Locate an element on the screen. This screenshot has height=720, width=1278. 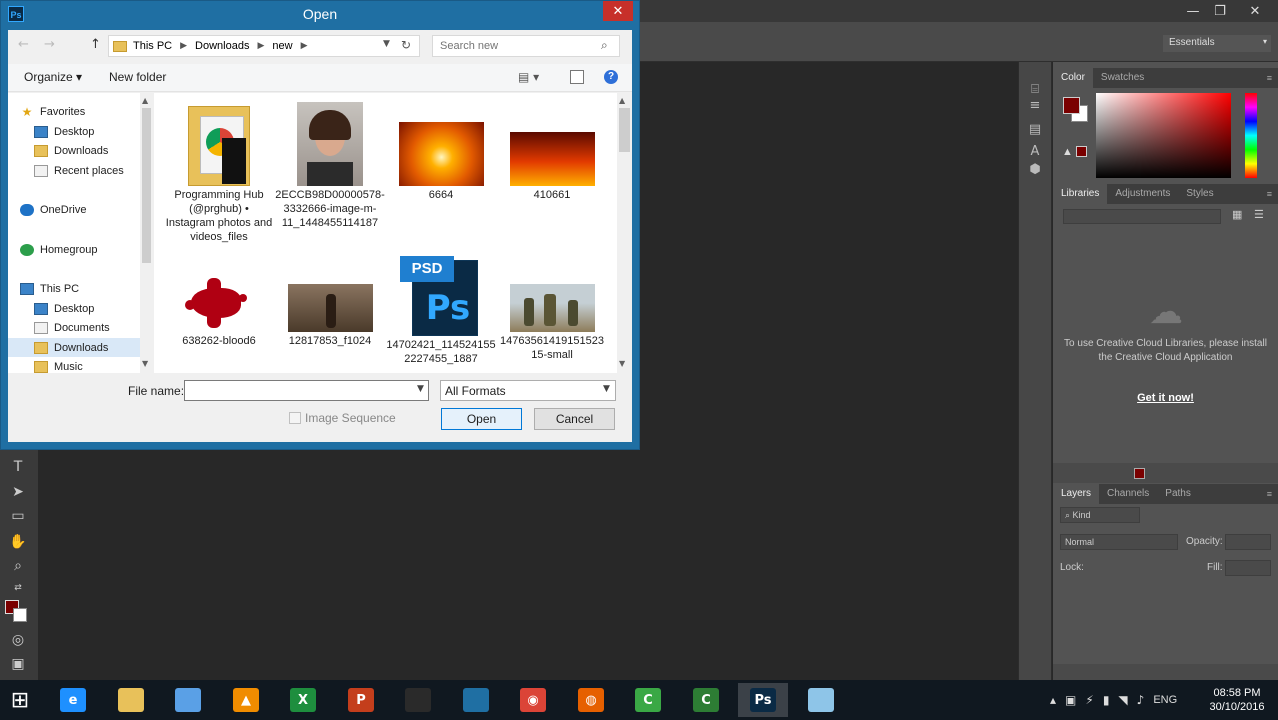
search-icon: ⌕ is located at coordinates (604, 45).